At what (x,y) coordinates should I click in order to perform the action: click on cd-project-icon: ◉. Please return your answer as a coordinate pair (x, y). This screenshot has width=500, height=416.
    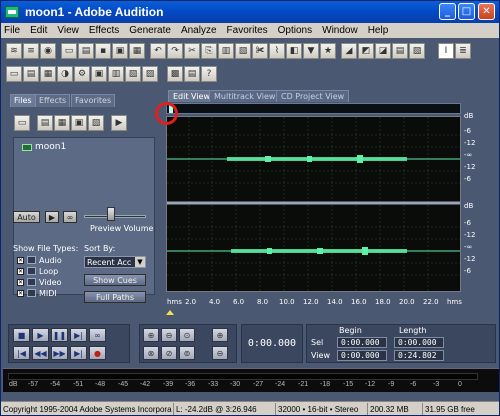
    Looking at the image, I should click on (48, 51).